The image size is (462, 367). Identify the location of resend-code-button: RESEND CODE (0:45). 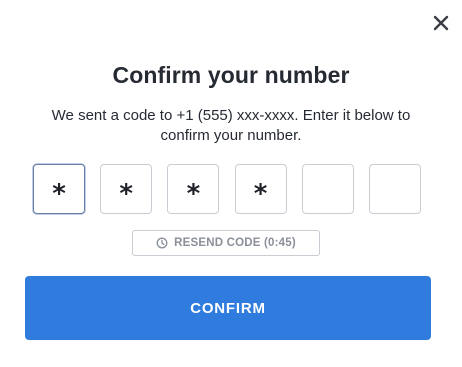
(226, 243).